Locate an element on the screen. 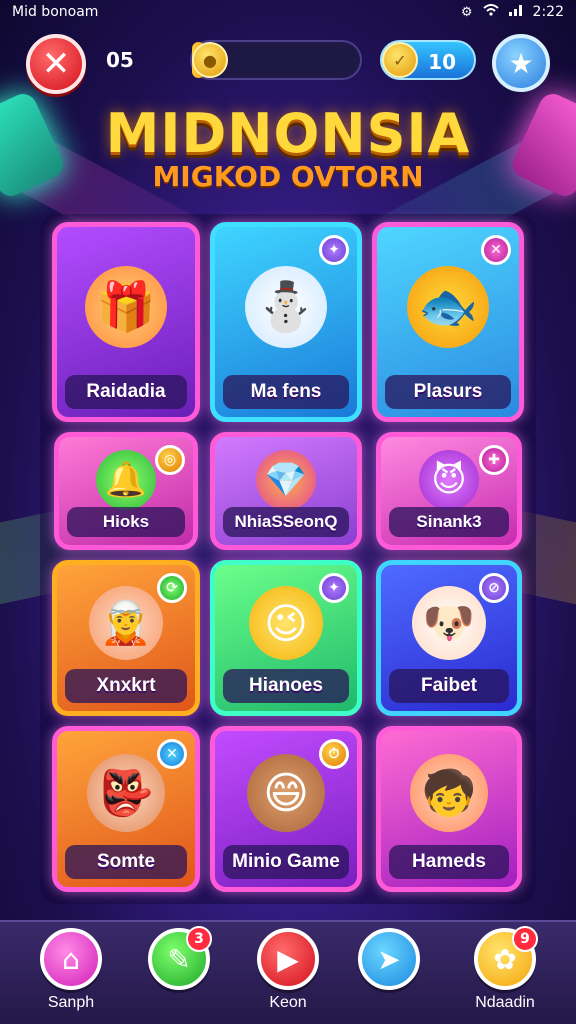  game-tile-ma-fens: ✦ ⛄ Ma fens is located at coordinates (286, 322).